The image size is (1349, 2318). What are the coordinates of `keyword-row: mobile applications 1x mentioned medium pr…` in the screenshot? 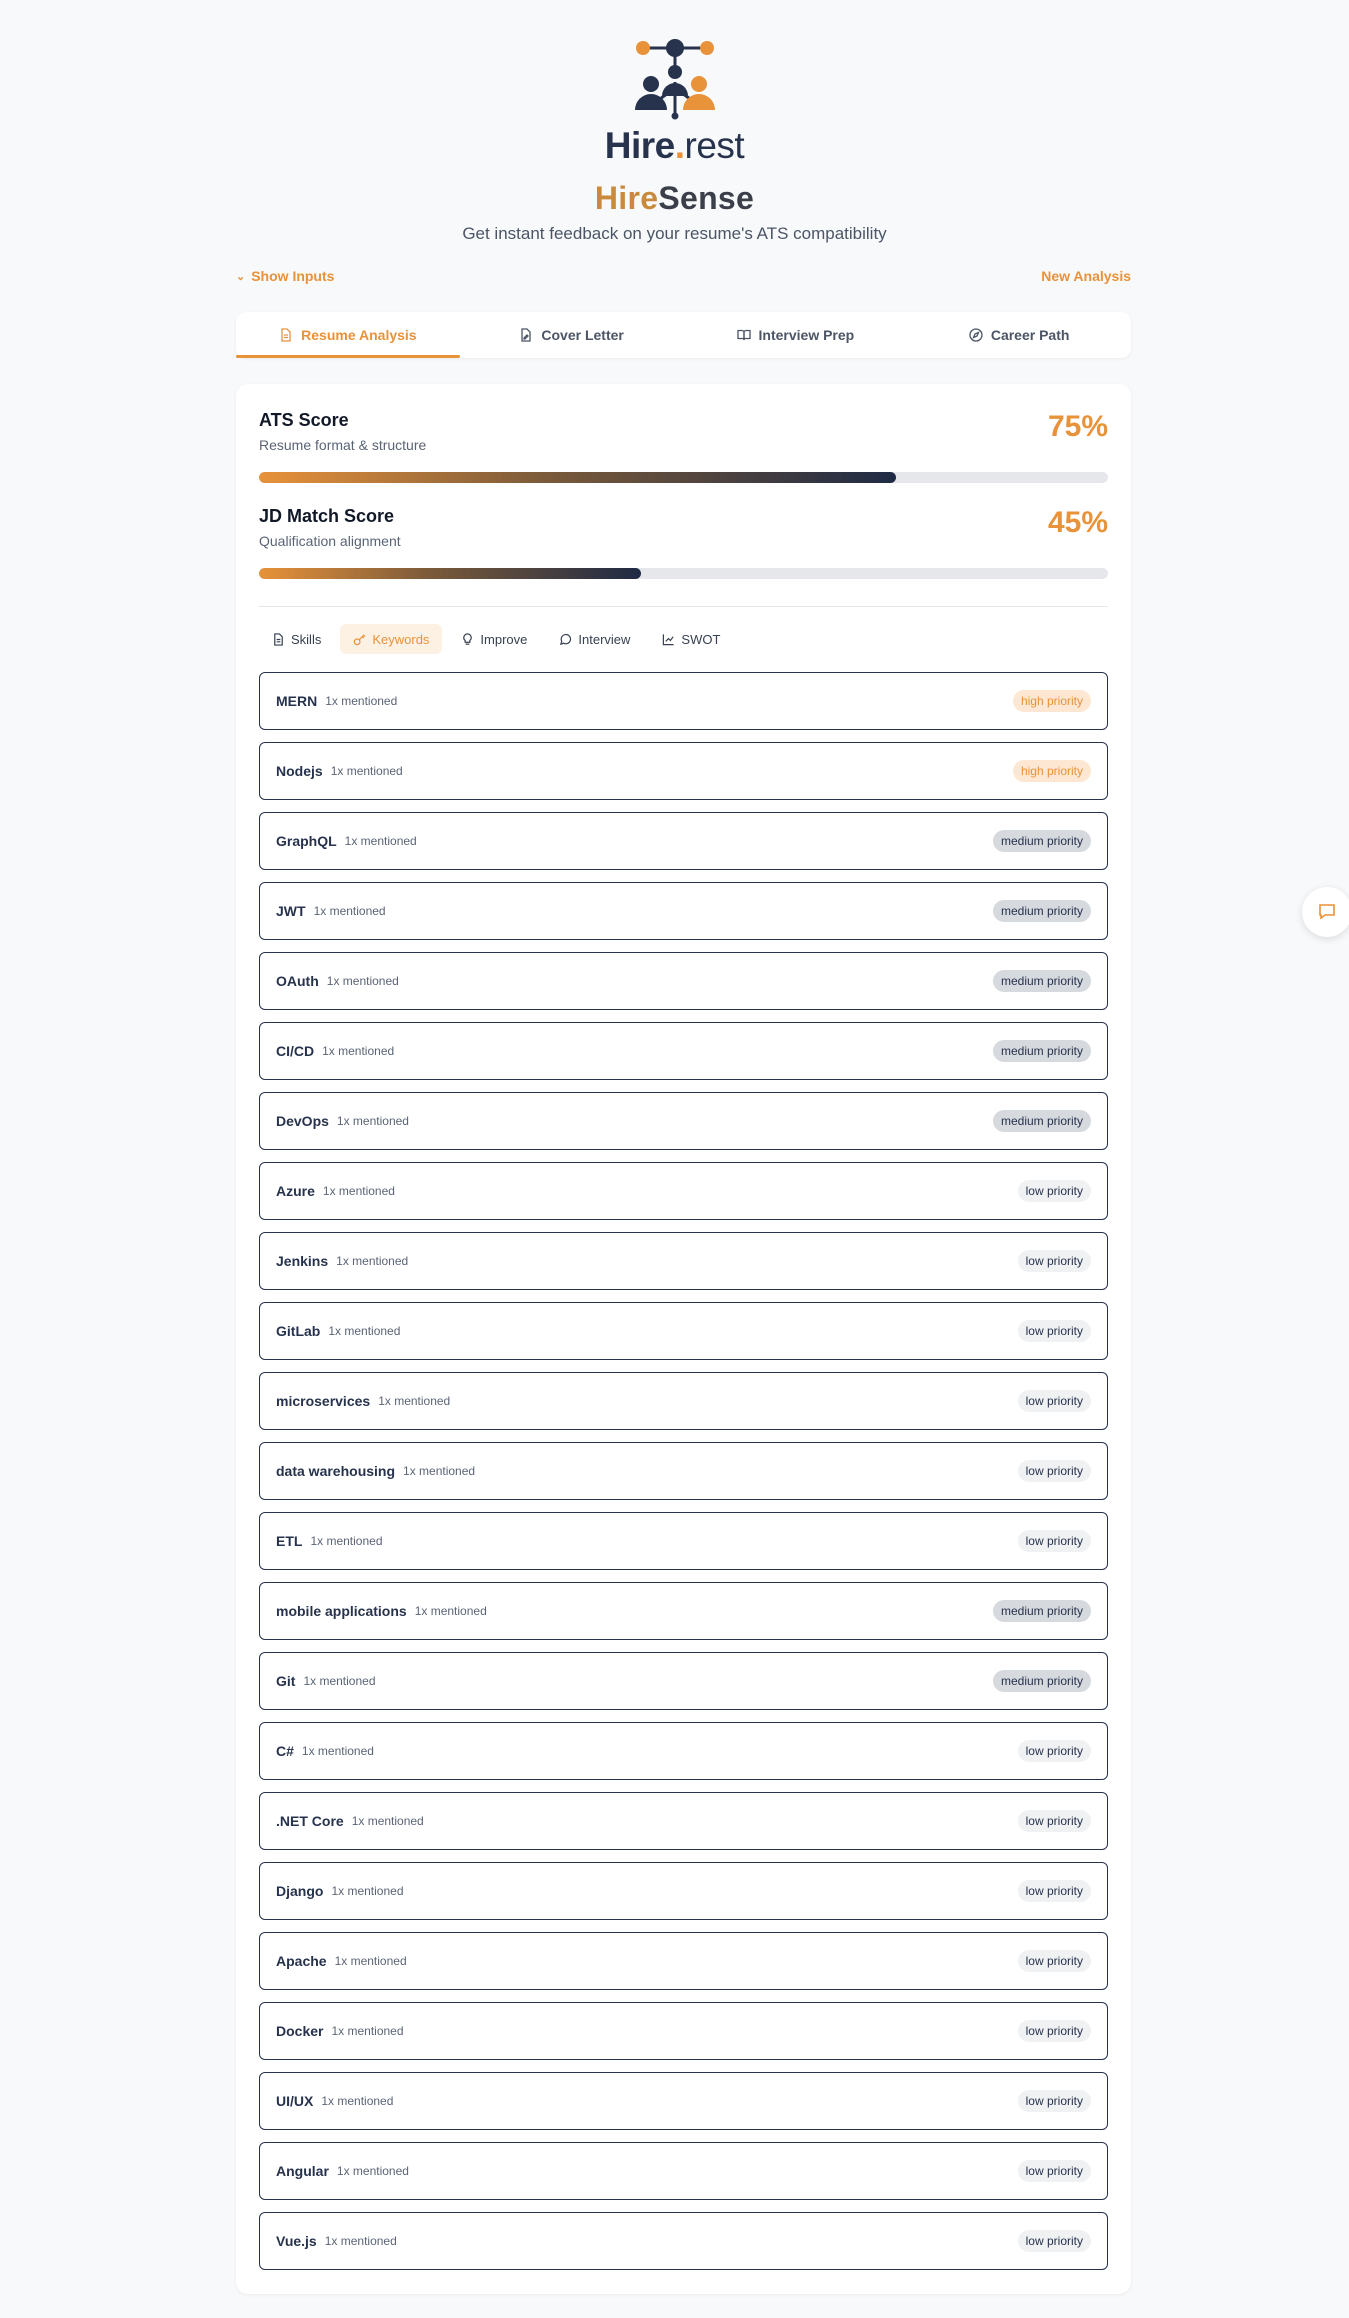 It's located at (683, 1611).